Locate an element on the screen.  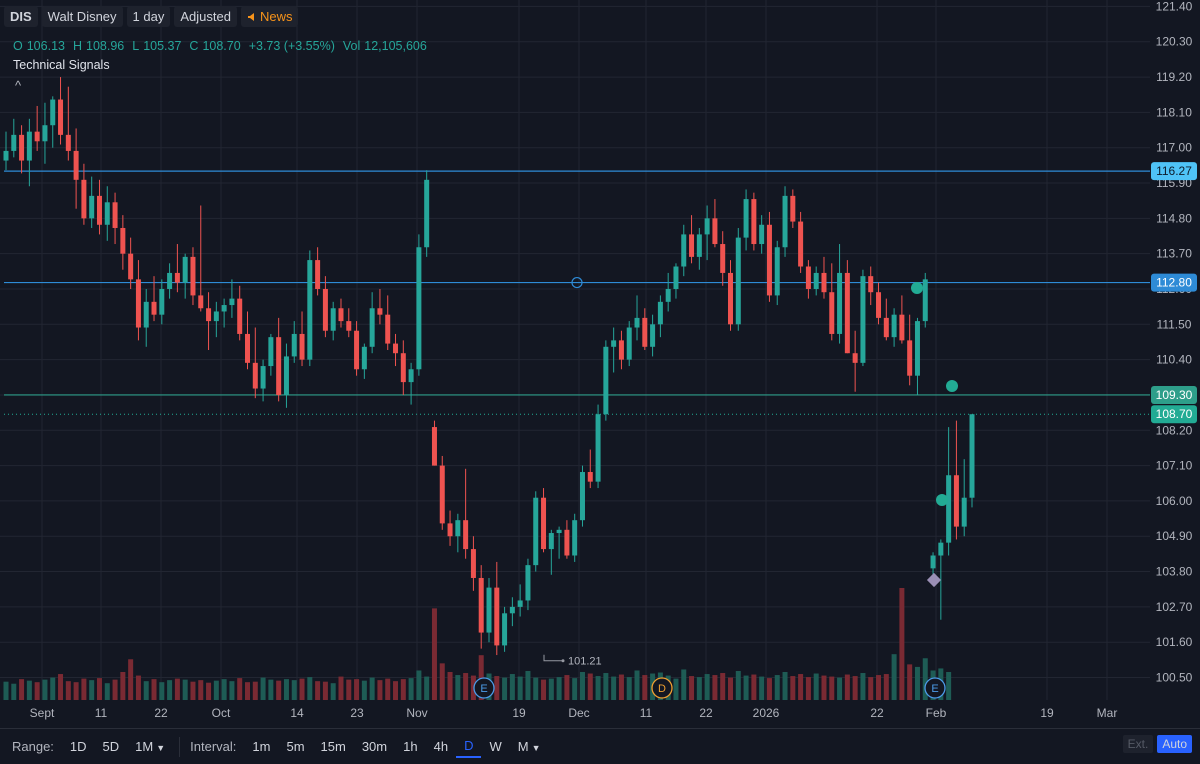
y-tick-label: 111.50 is located at coordinates (1174, 324).